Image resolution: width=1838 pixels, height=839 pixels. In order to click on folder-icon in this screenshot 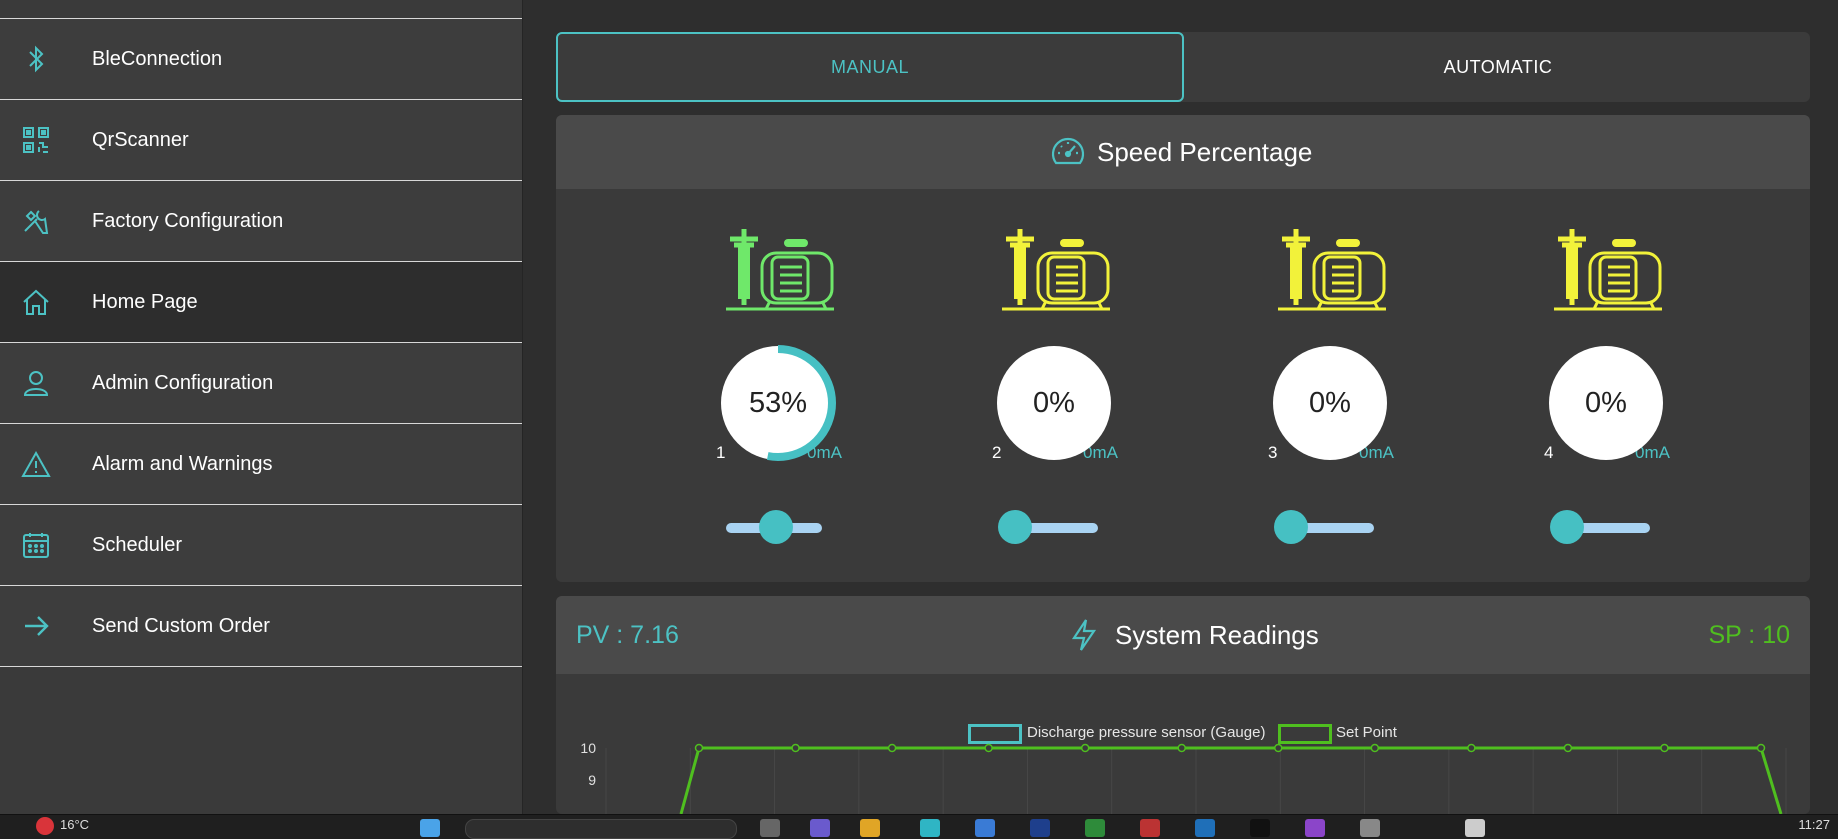, I will do `click(870, 828)`.